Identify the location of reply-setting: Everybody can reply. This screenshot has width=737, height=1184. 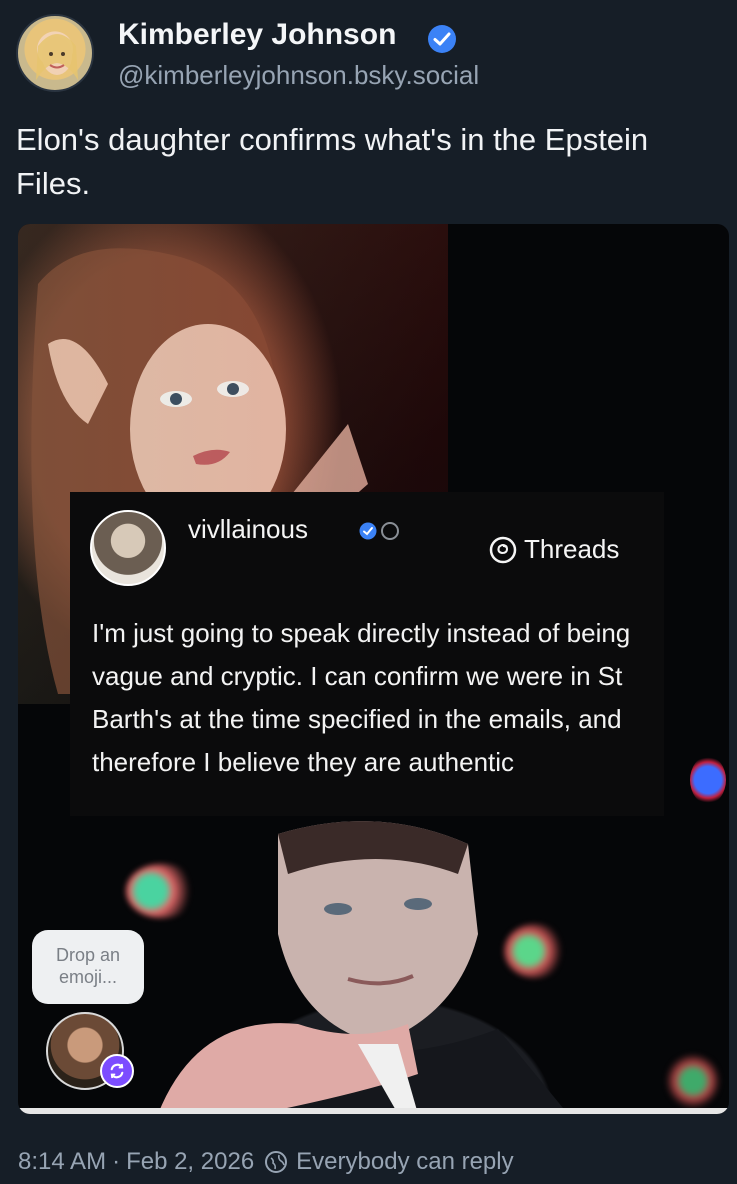
(404, 1162).